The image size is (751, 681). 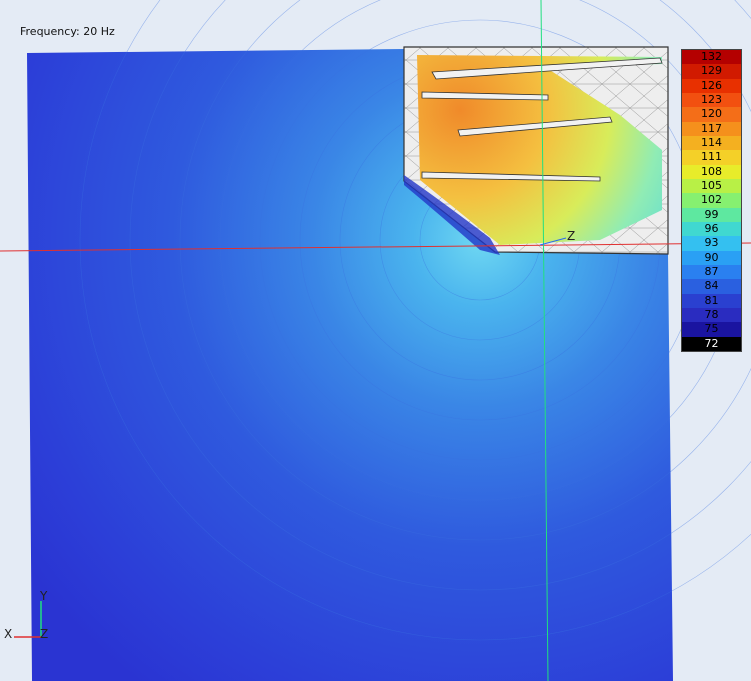 I want to click on legend-cell: 108, so click(x=711, y=171).